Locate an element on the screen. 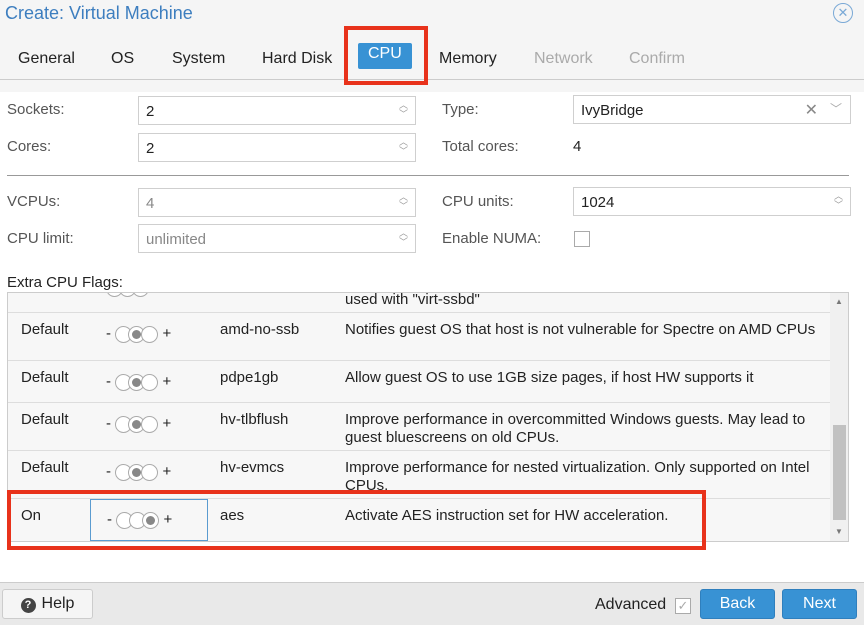 This screenshot has height=625, width=864. cores-input: 2 ︿ ﹀ is located at coordinates (277, 147).